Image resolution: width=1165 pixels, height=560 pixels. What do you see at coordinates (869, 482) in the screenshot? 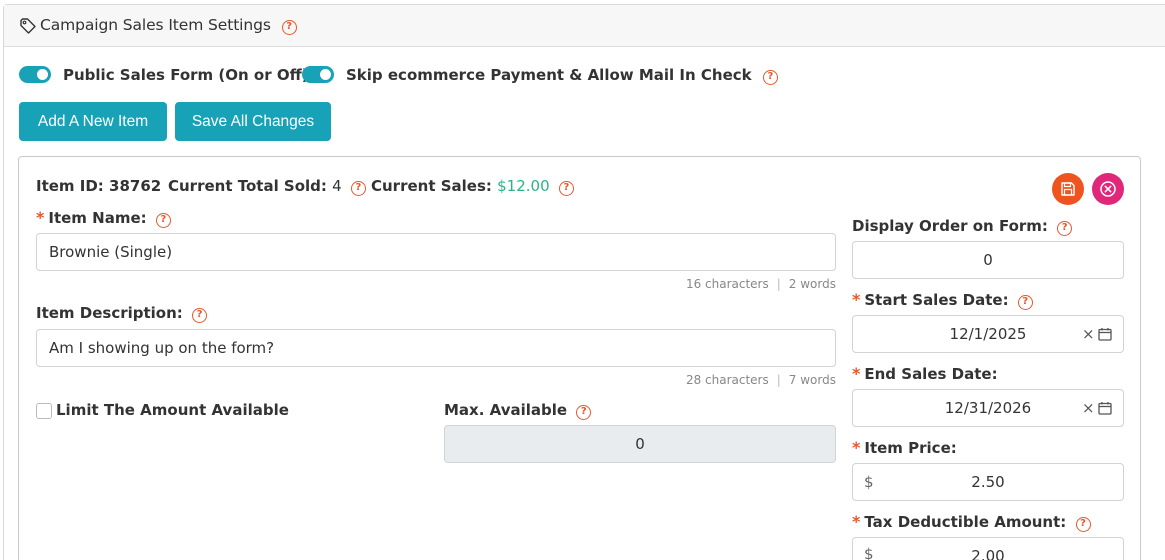
I see `price-currency-symbol: $` at bounding box center [869, 482].